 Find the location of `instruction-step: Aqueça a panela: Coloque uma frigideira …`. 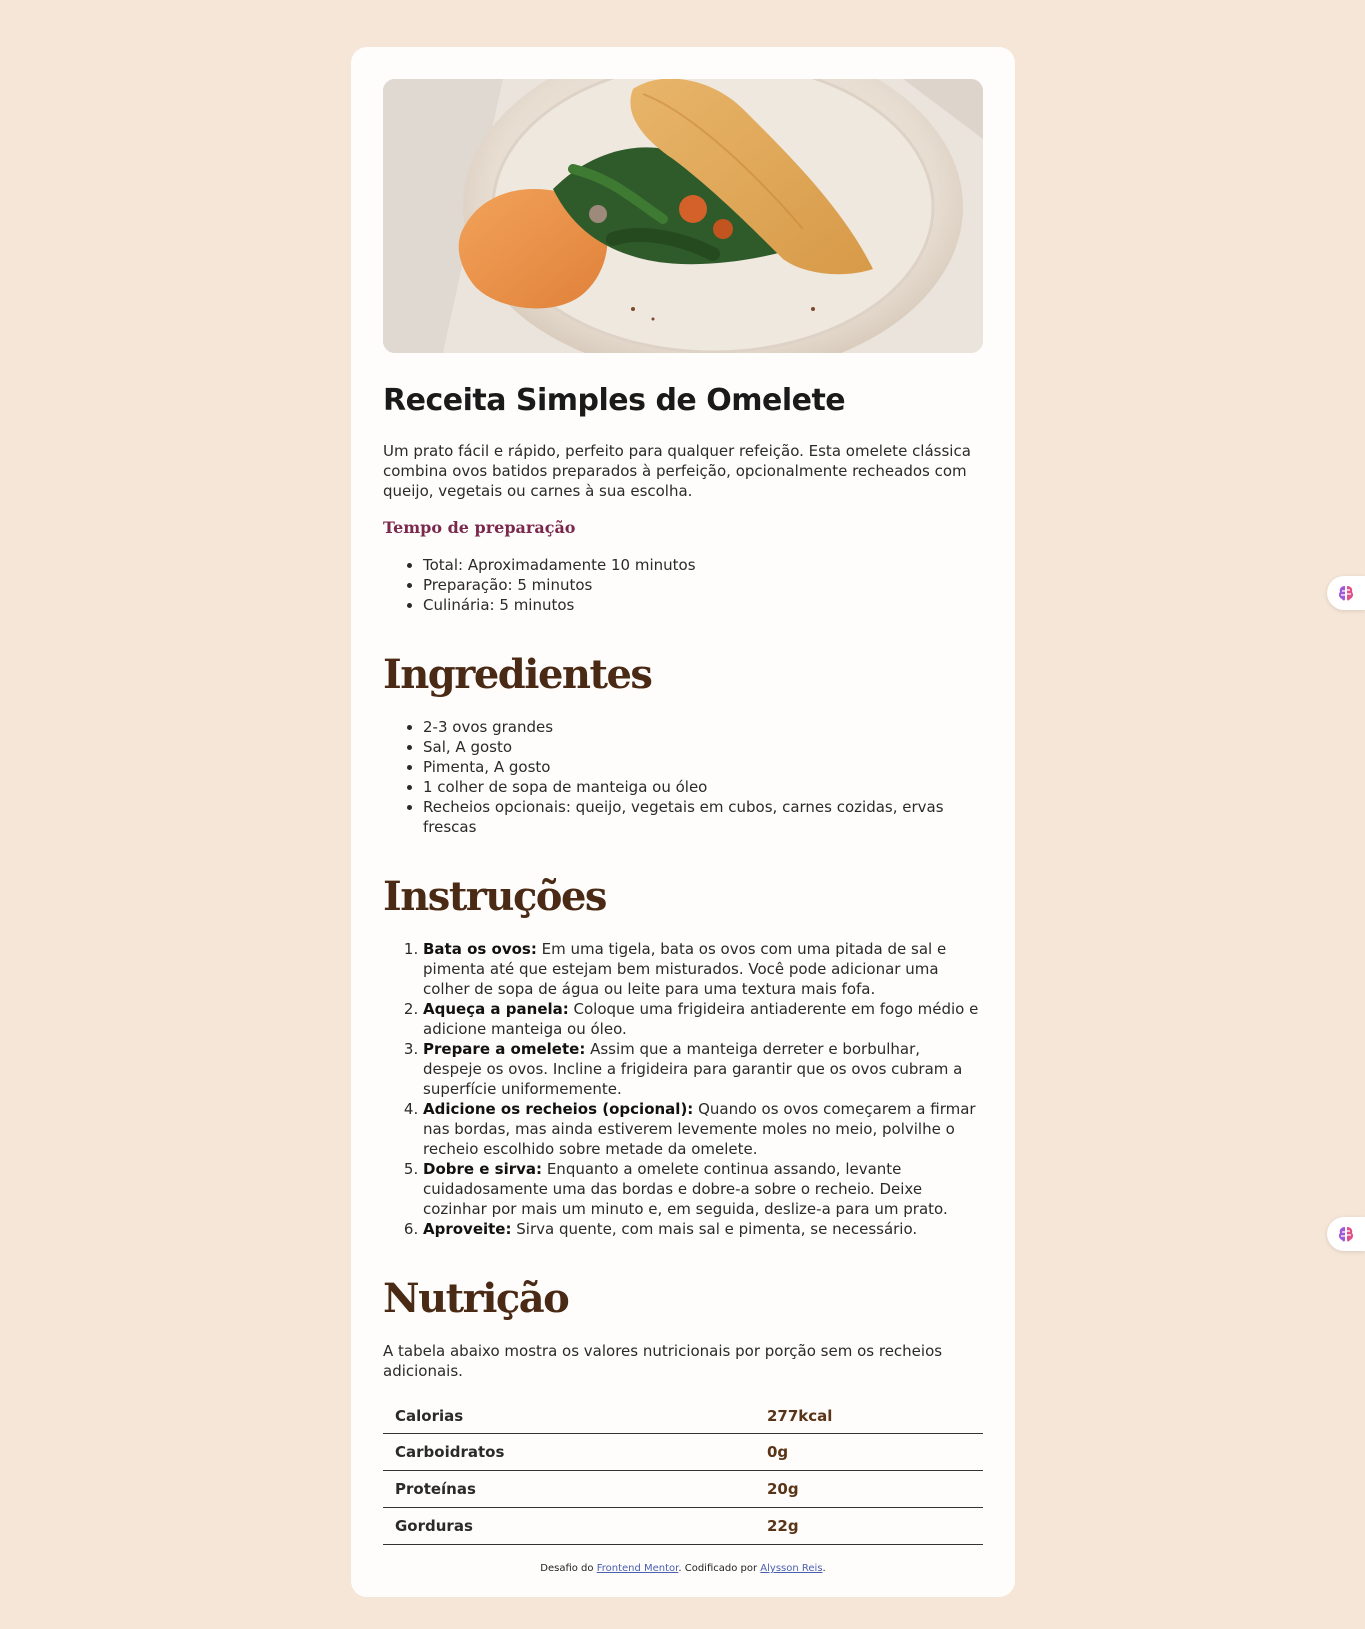

instruction-step: Aqueça a panela: Coloque uma frigideira … is located at coordinates (703, 1019).